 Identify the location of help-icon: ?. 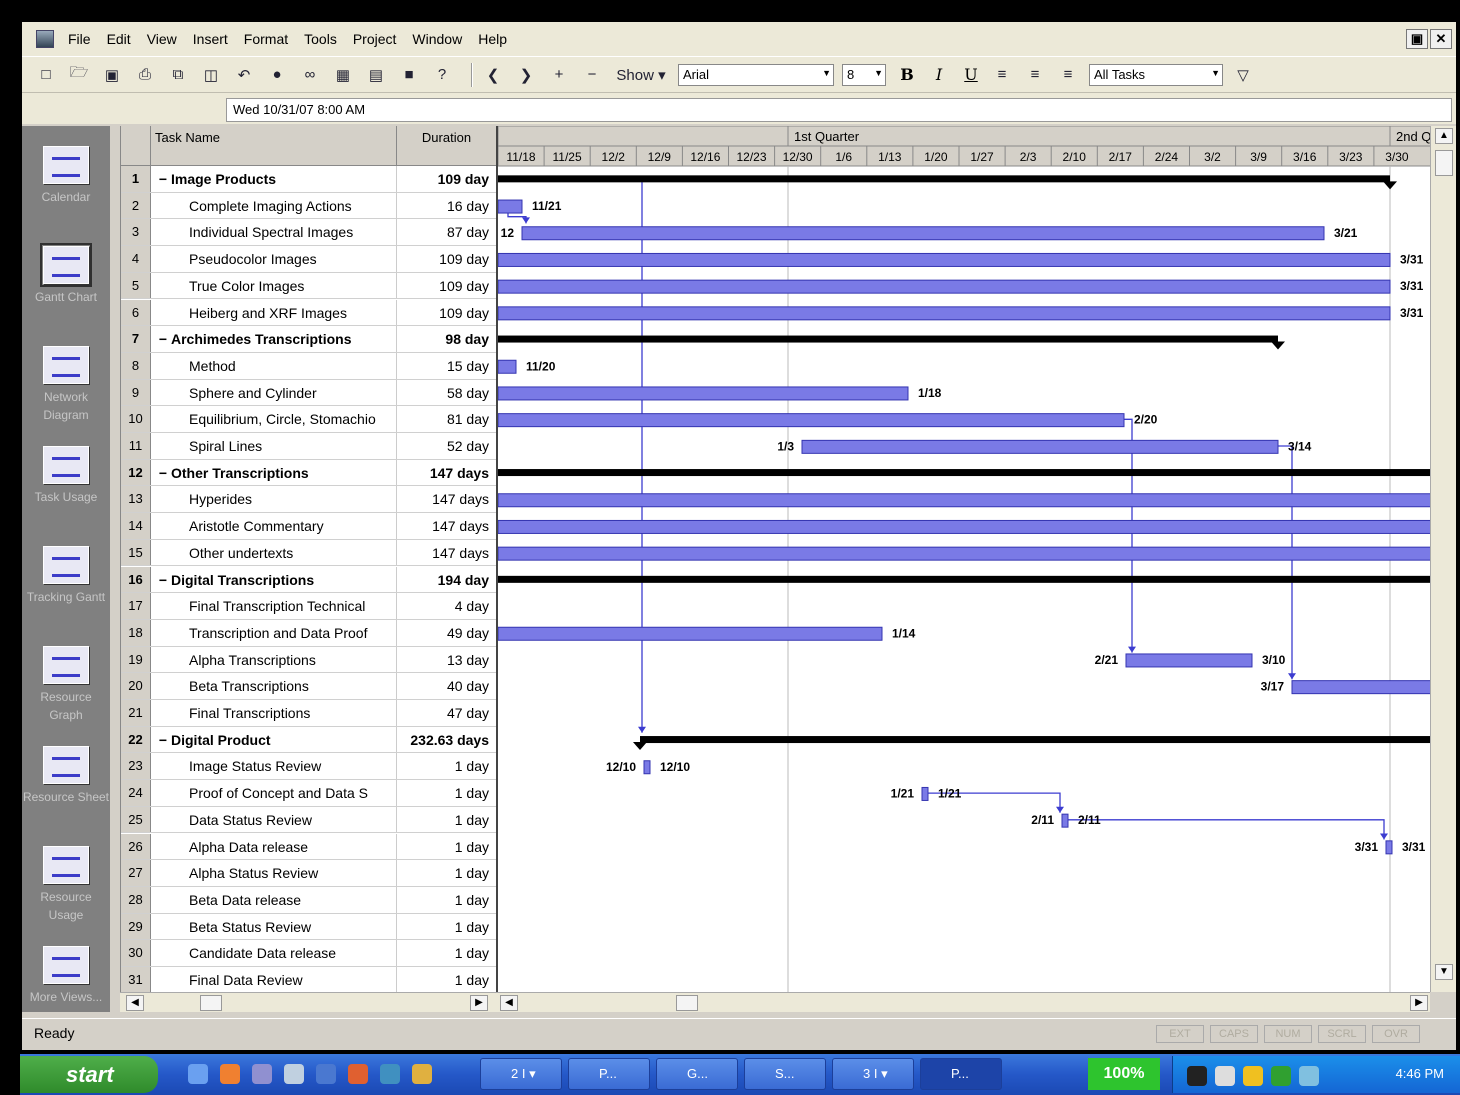
(442, 75).